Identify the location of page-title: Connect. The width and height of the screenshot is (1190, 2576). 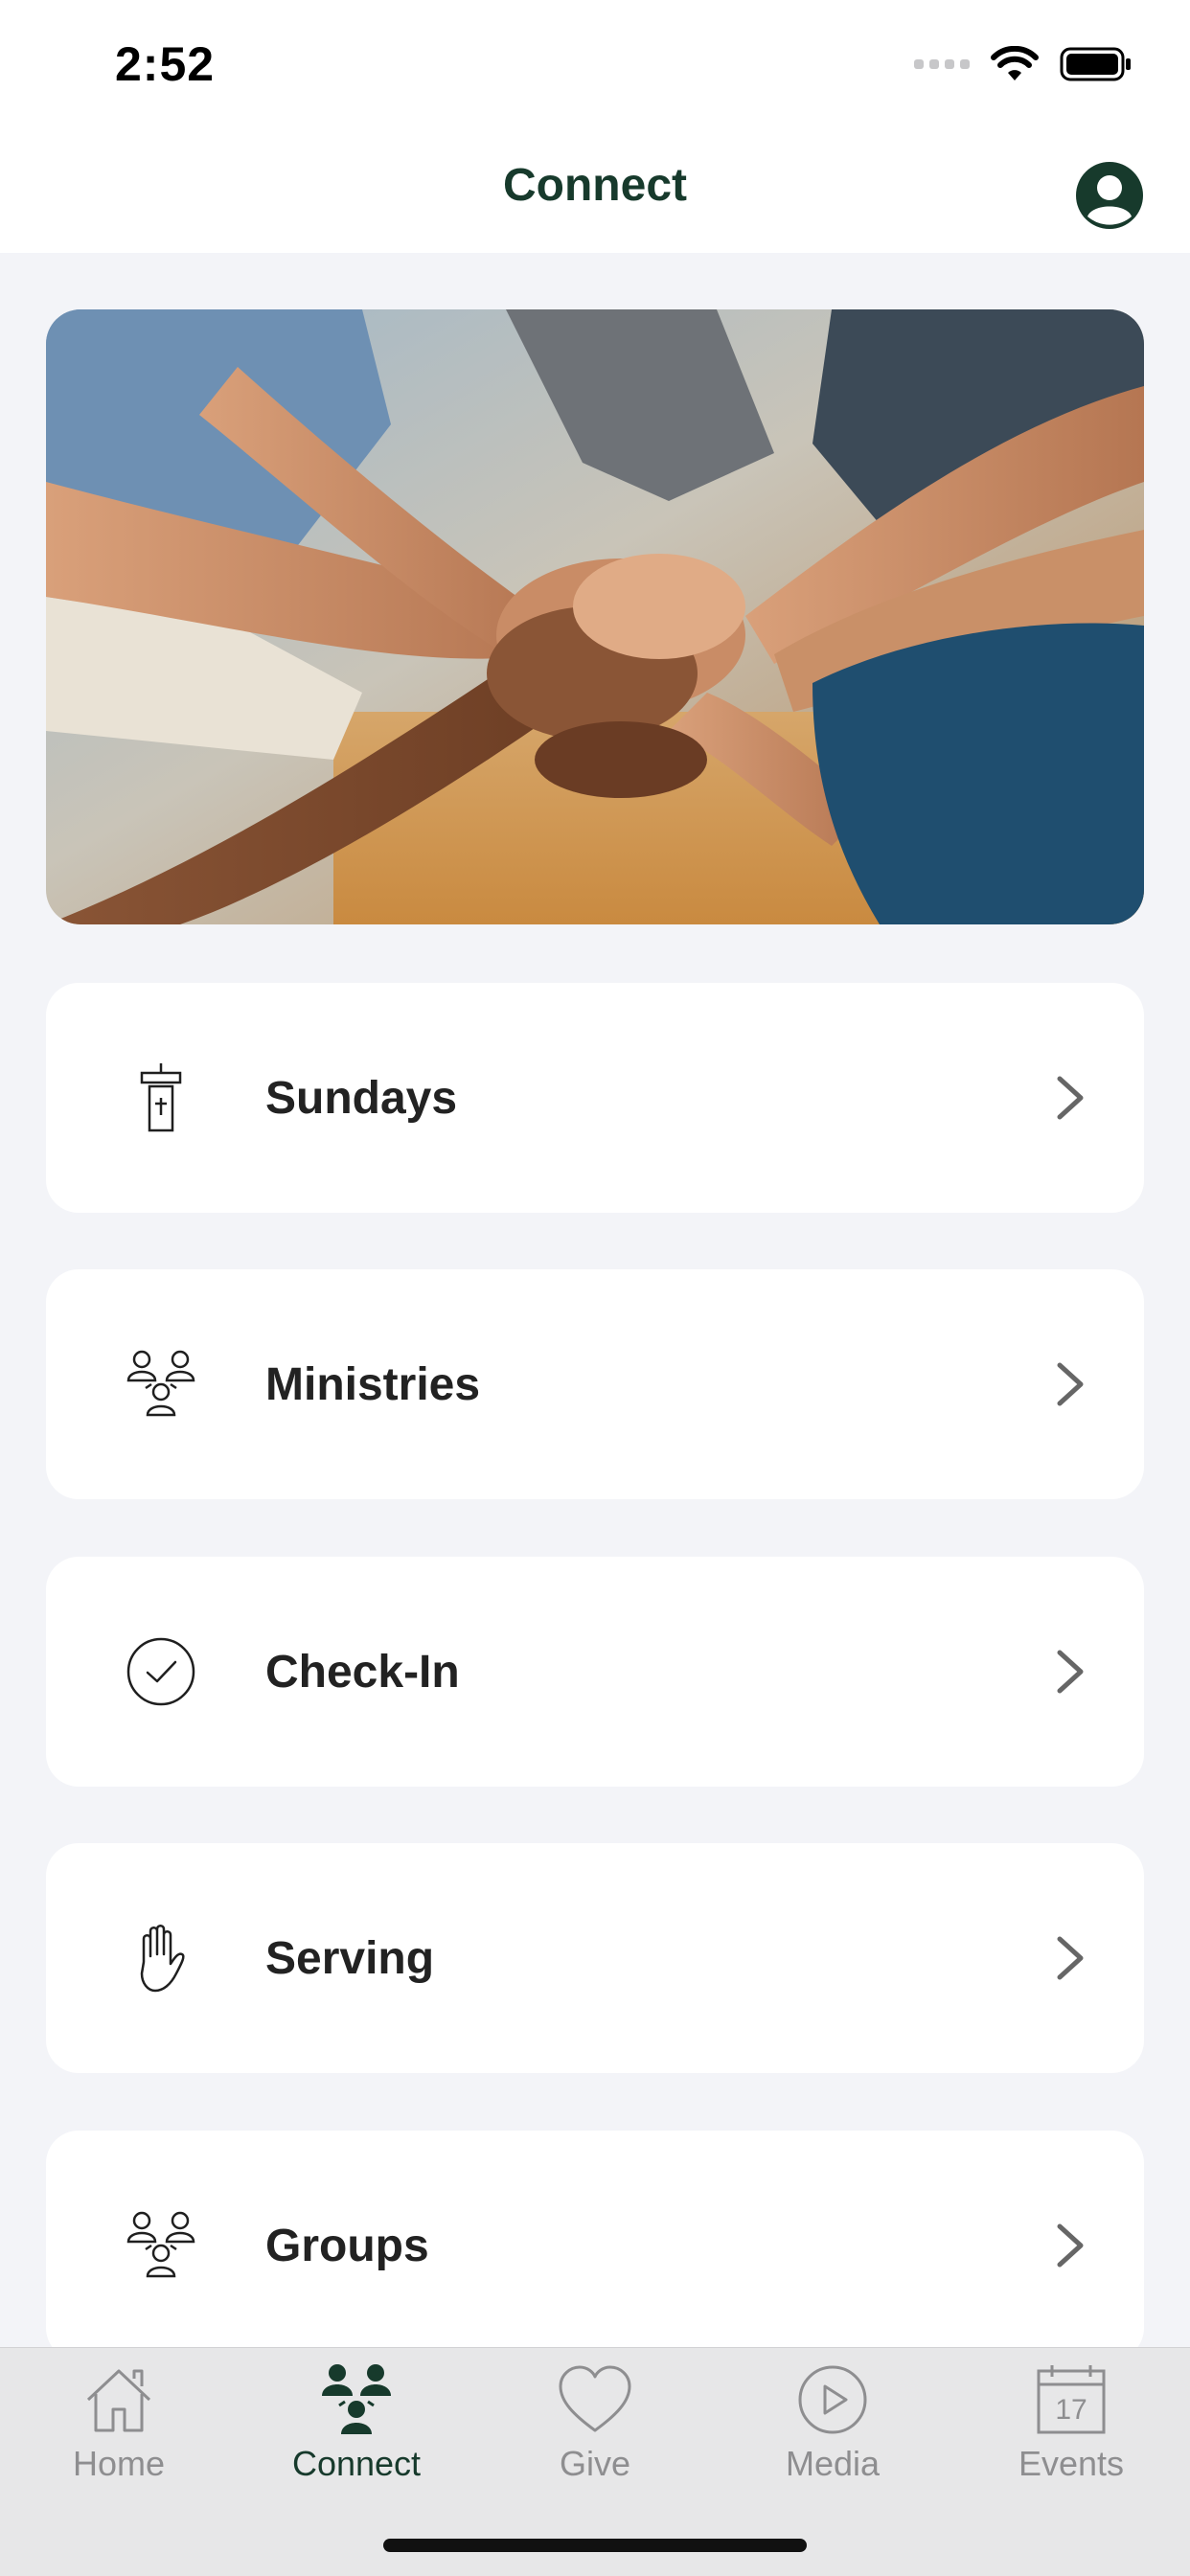
(595, 186).